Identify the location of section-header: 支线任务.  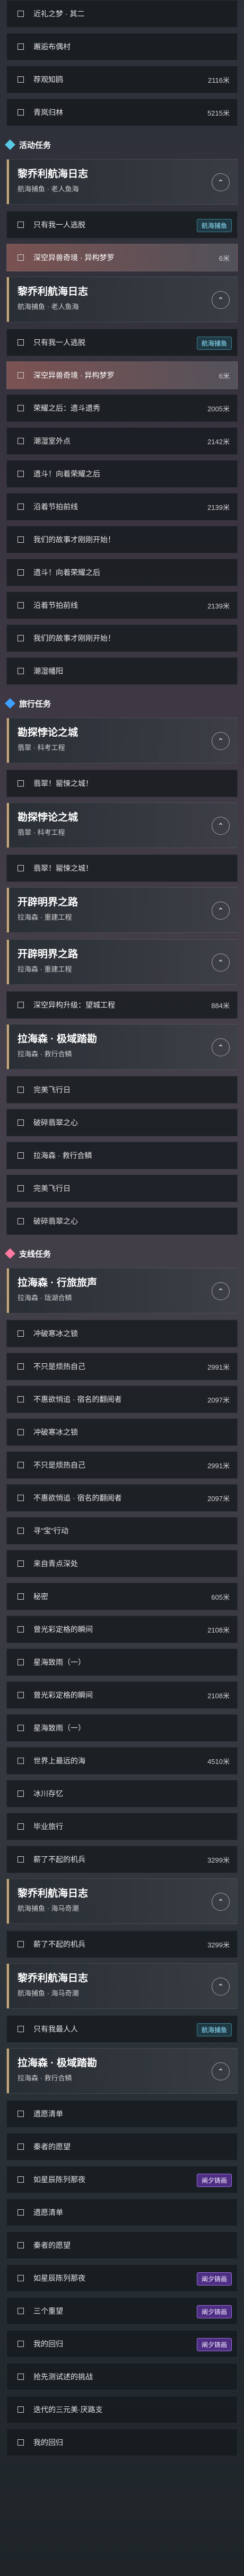
(122, 1253).